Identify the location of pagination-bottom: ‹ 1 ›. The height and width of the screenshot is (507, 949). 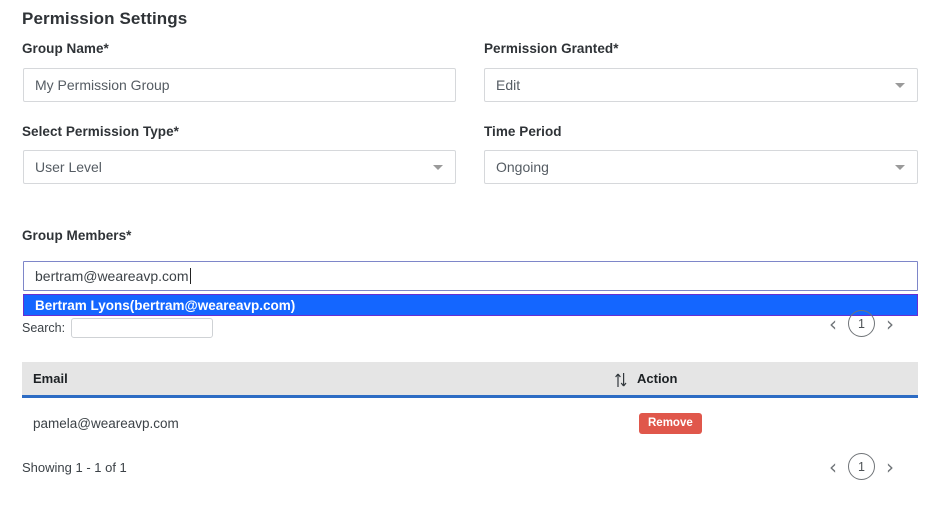
(861, 466).